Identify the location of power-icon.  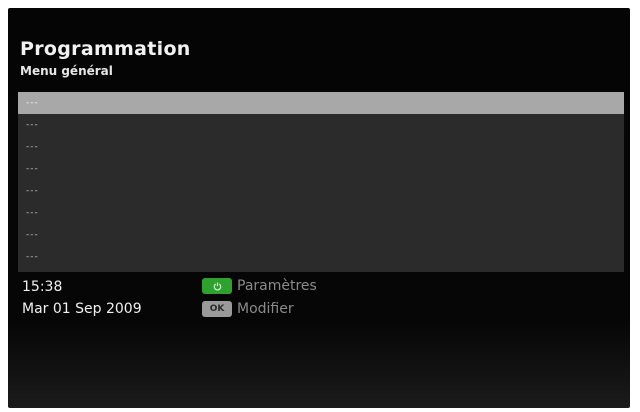
(217, 286).